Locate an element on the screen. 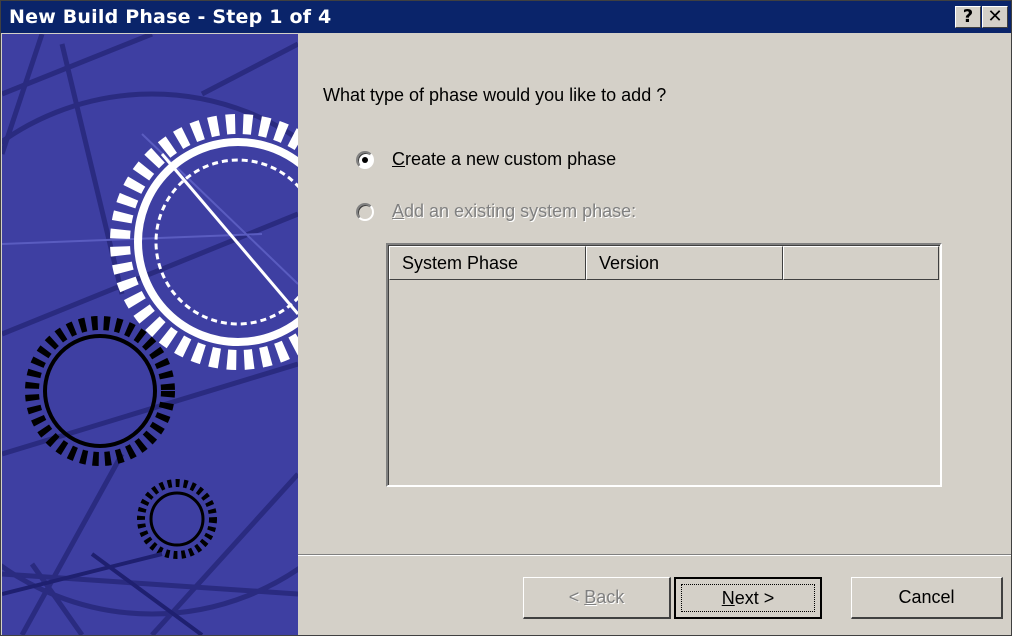 The image size is (1012, 636). option-create-custom-phase: Create a new custom phase is located at coordinates (486, 159).